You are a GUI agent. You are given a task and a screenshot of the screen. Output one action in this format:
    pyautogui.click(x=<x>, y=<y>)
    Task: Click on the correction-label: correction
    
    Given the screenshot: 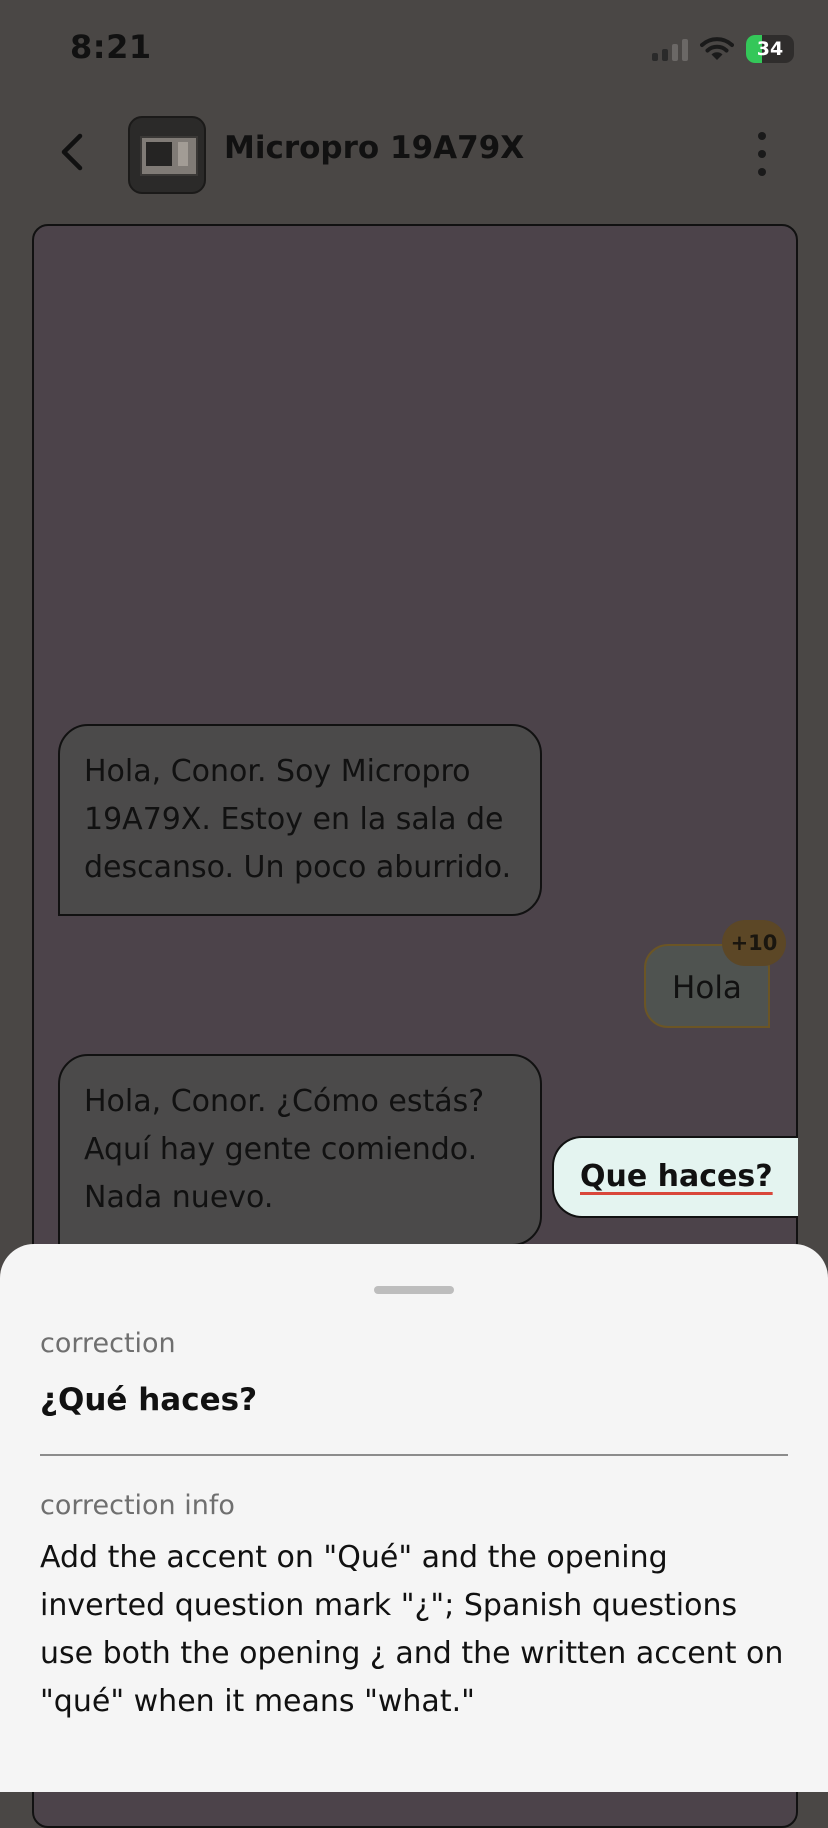 What is the action you would take?
    pyautogui.click(x=108, y=1343)
    